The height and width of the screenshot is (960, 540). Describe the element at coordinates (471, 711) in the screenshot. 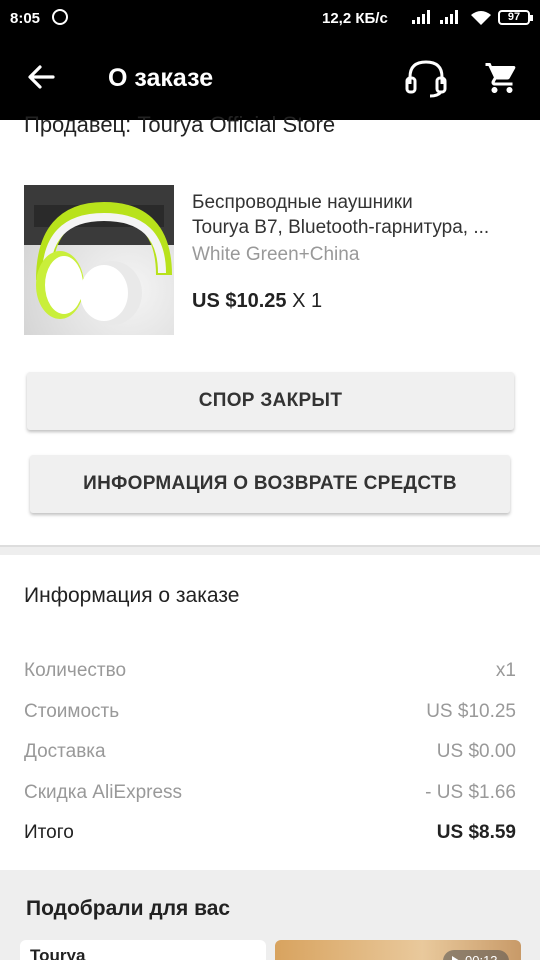

I see `row-value: US $10.25` at that location.